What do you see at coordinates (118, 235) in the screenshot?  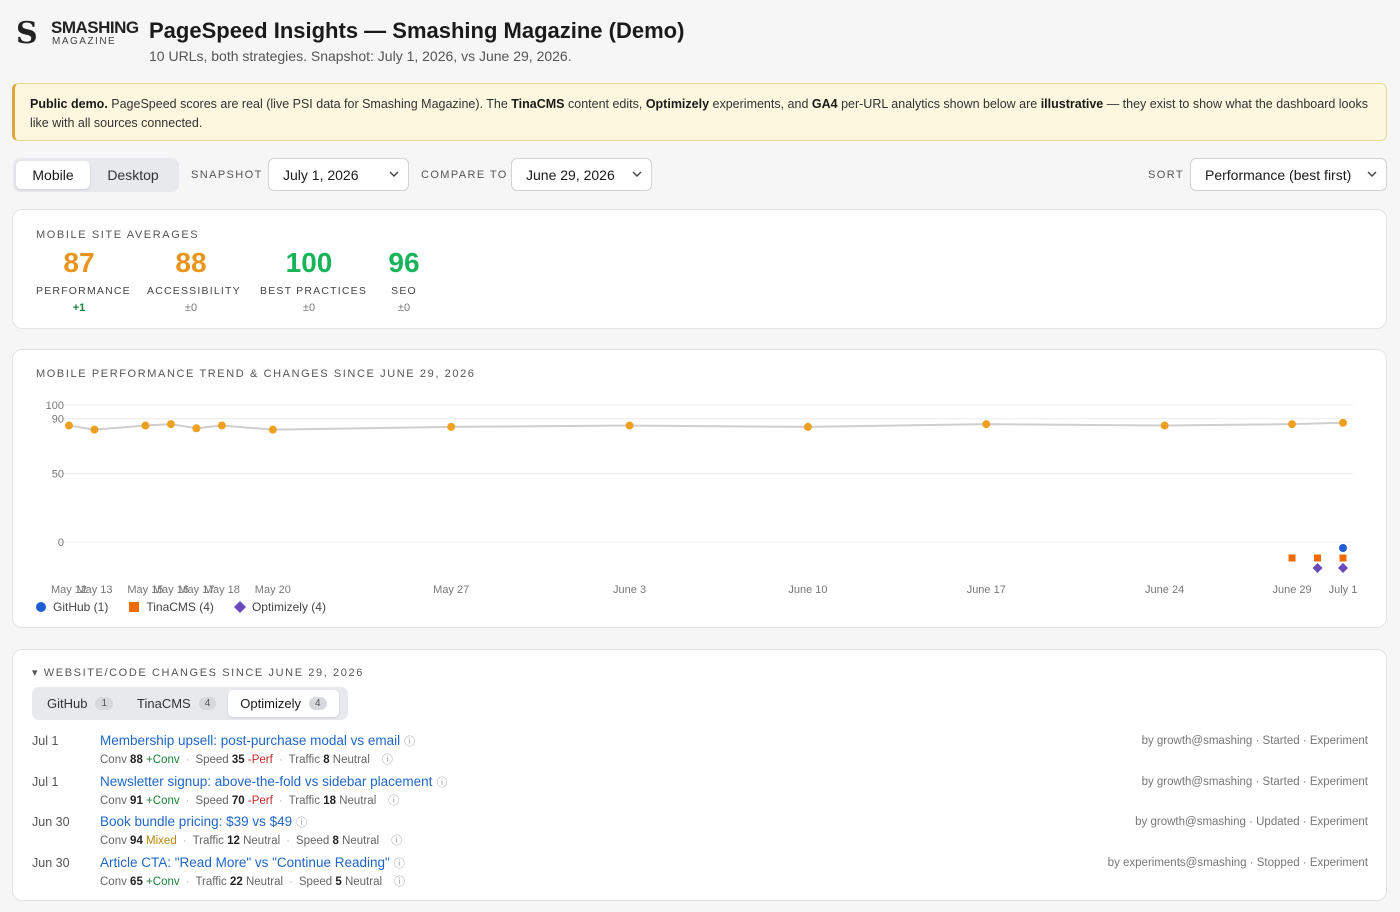 I see `averages-title: MOBILE SITE AVERAGES` at bounding box center [118, 235].